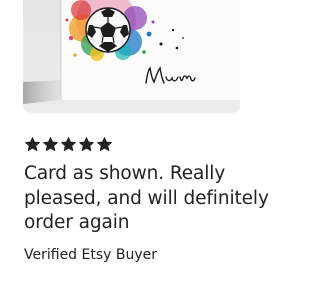  Describe the element at coordinates (43, 92) in the screenshot. I see `card-shadow` at that location.